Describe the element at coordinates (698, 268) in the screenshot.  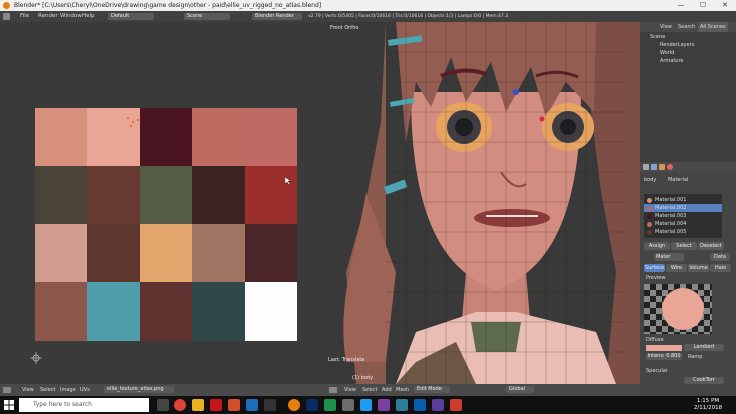
I see `tab-volume: Volume` at that location.